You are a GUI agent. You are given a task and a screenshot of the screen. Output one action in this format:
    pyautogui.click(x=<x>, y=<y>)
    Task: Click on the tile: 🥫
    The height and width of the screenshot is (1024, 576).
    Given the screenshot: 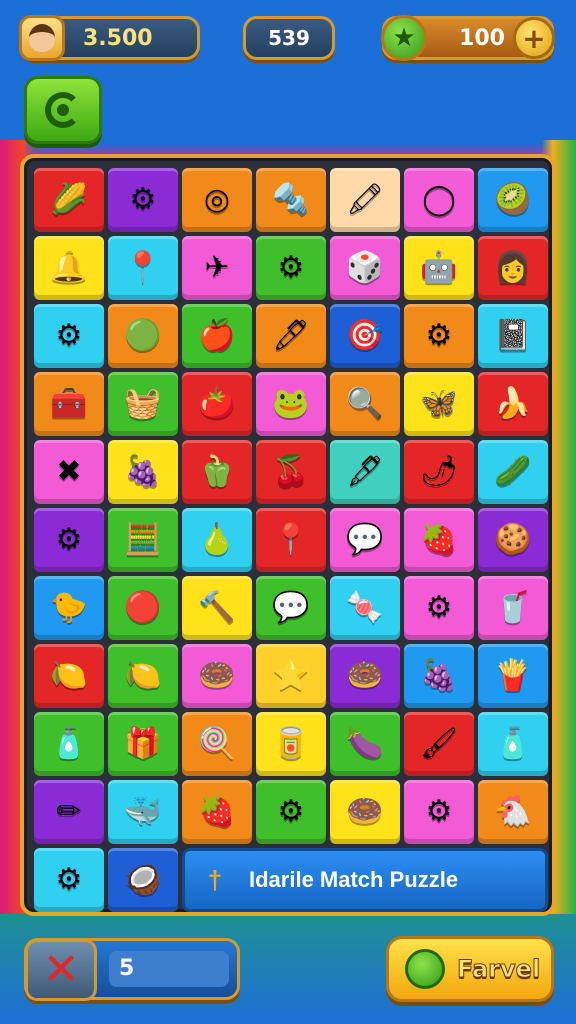 What is the action you would take?
    pyautogui.click(x=291, y=744)
    